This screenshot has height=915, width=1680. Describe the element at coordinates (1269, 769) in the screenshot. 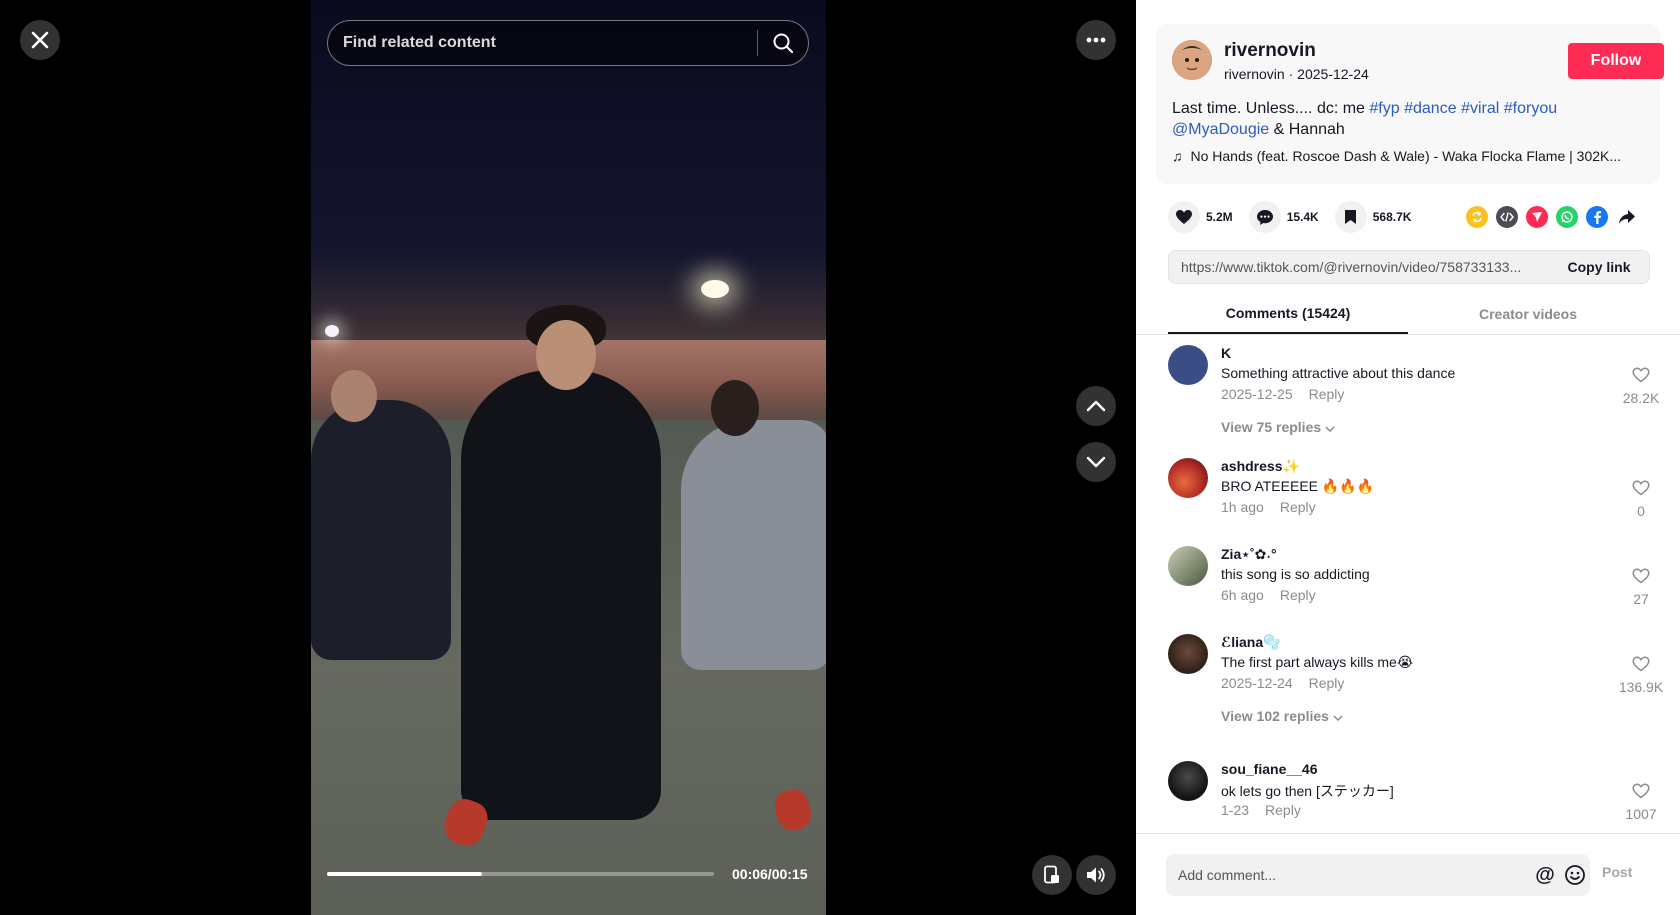

I see `comment-username: sou_fiane__46` at that location.